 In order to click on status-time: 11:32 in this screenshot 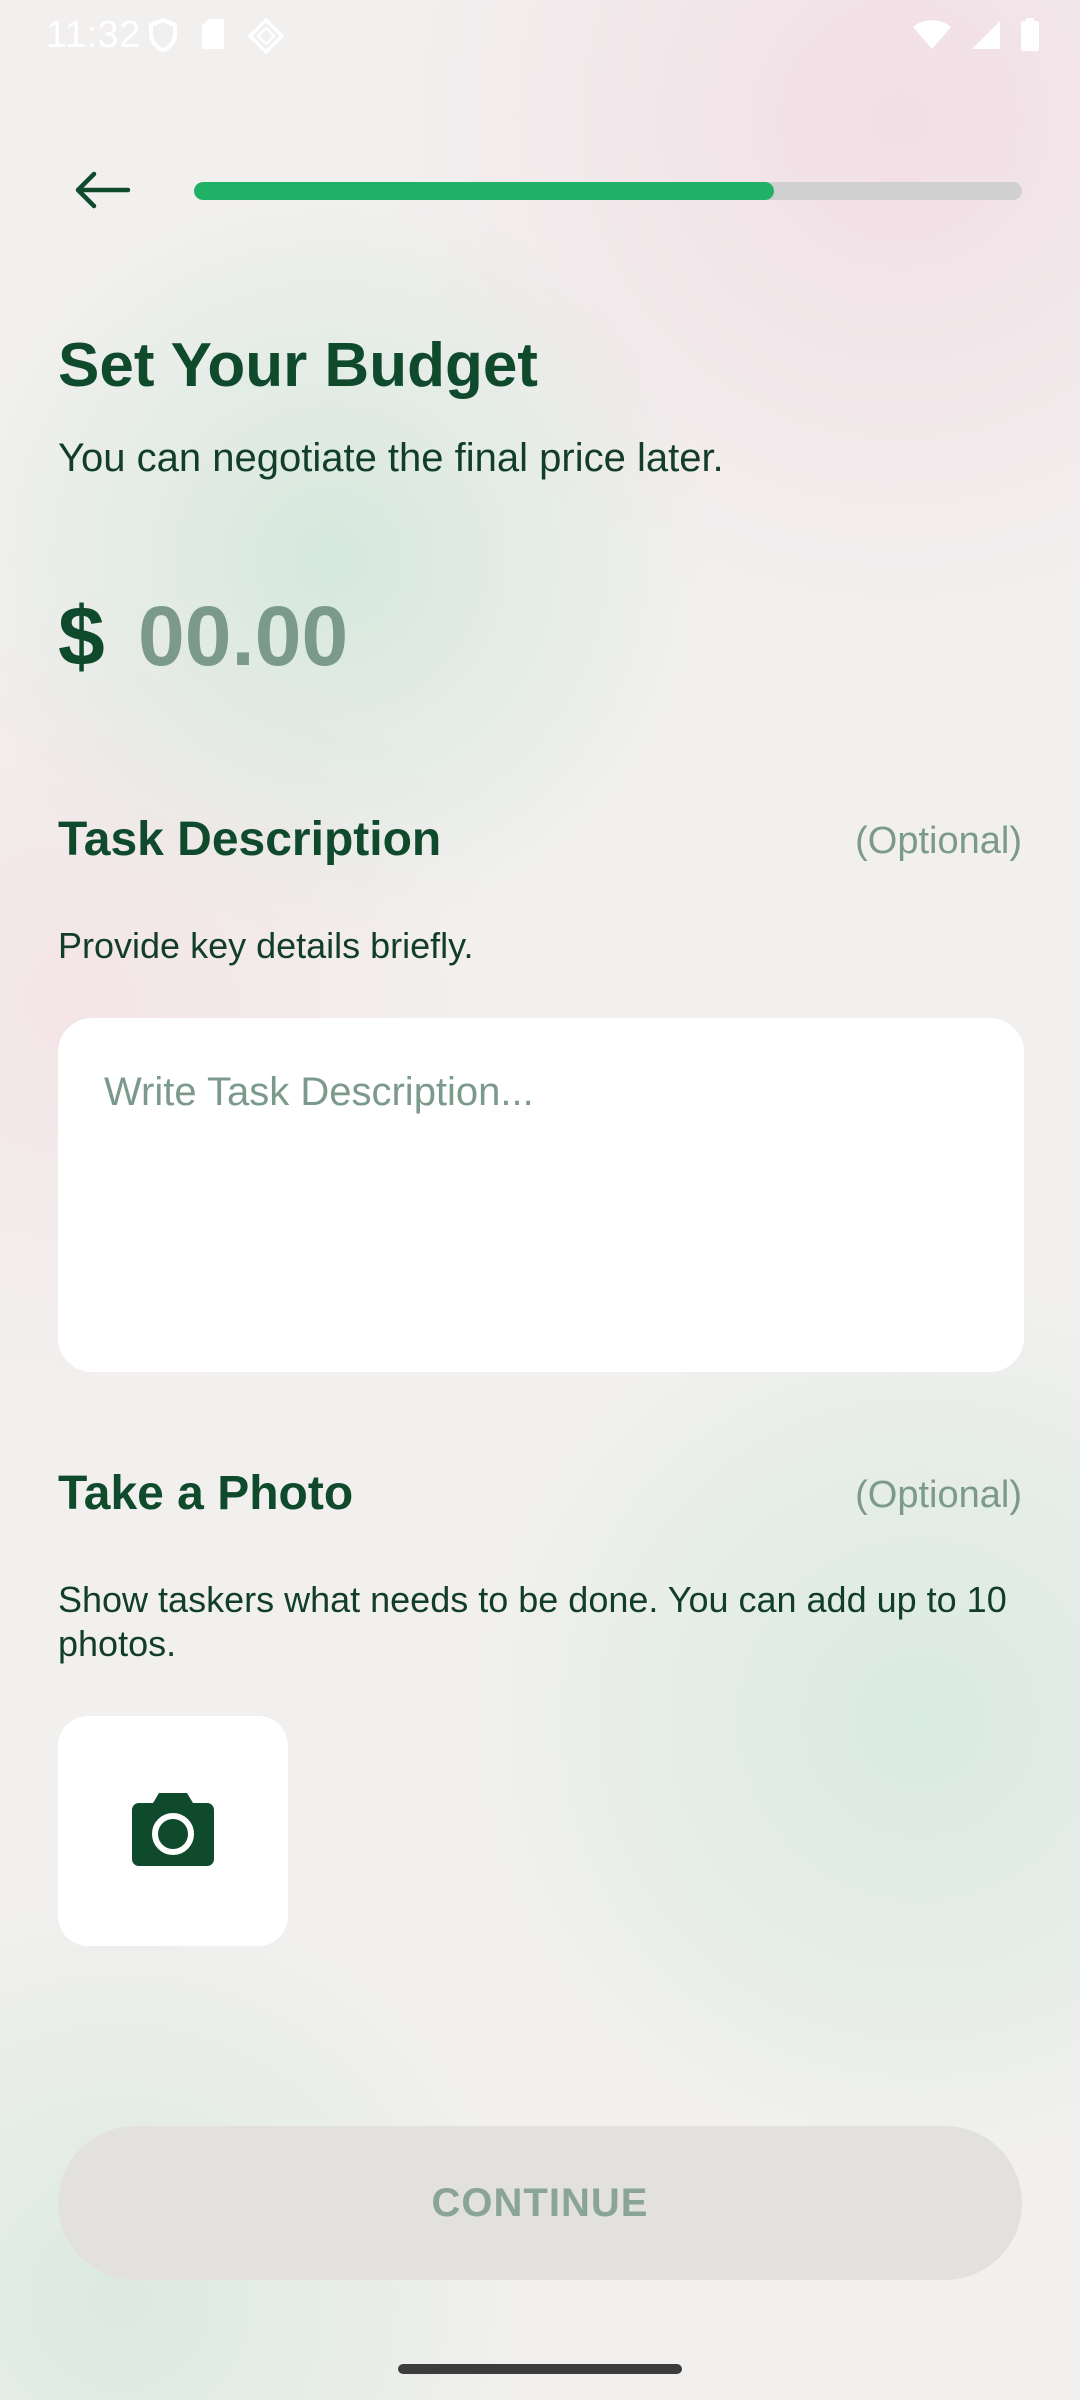, I will do `click(93, 35)`.